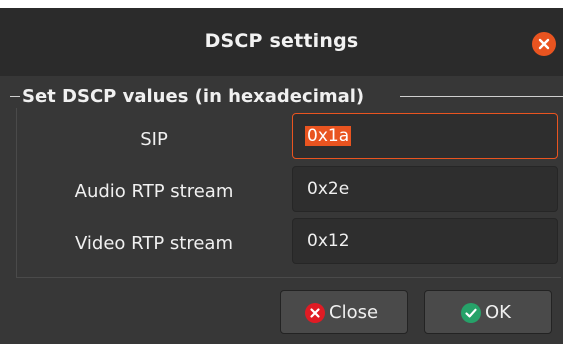 This screenshot has width=563, height=344. Describe the element at coordinates (328, 241) in the screenshot. I see `video-rtp-input-value: 0x12` at that location.